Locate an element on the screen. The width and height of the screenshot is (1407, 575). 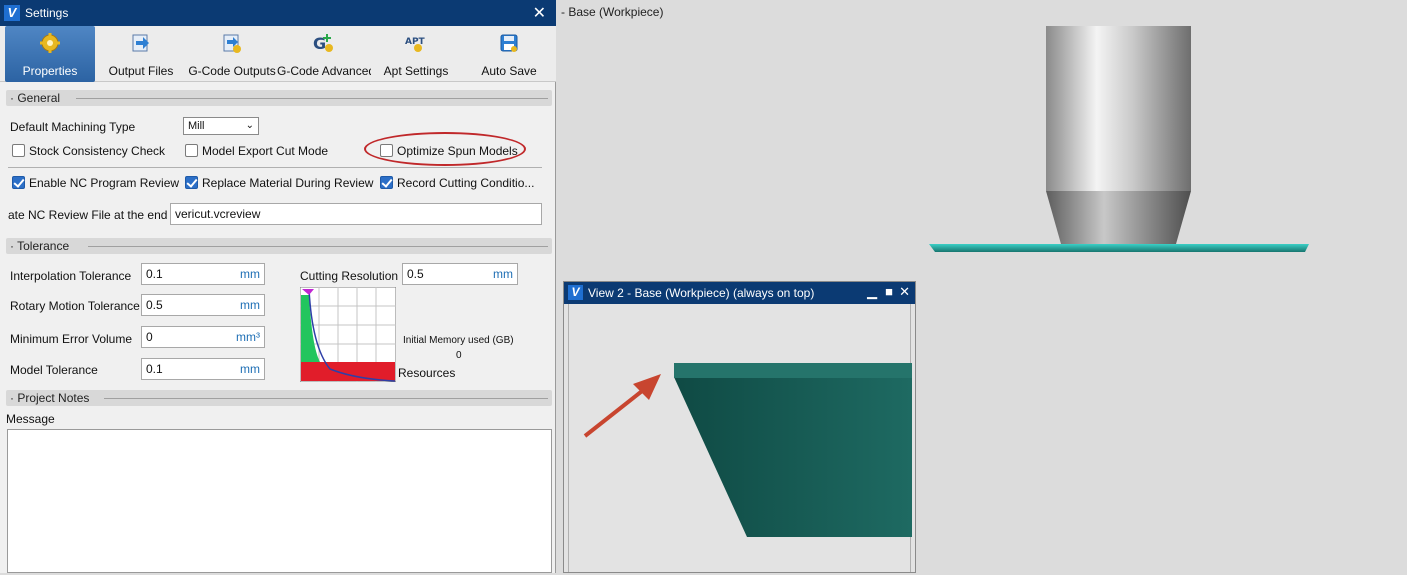
gcode-output-icon is located at coordinates (232, 43).